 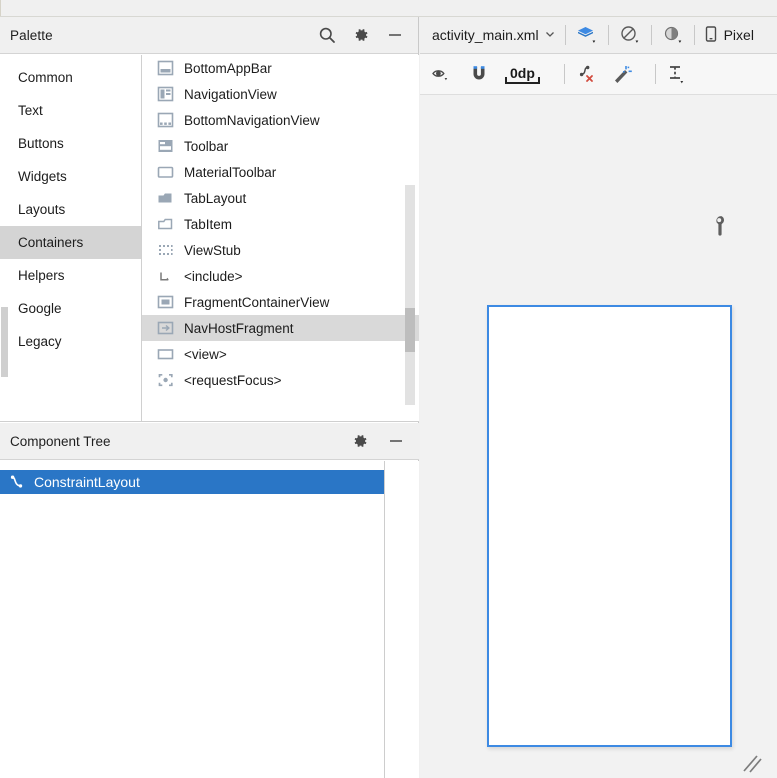 I want to click on design-surface-button, so click(x=587, y=35).